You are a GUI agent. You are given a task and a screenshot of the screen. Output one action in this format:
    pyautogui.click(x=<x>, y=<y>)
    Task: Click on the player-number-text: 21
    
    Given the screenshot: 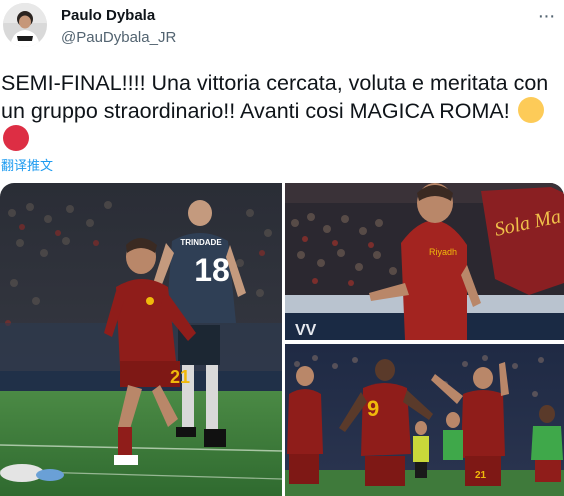 What is the action you would take?
    pyautogui.click(x=180, y=377)
    